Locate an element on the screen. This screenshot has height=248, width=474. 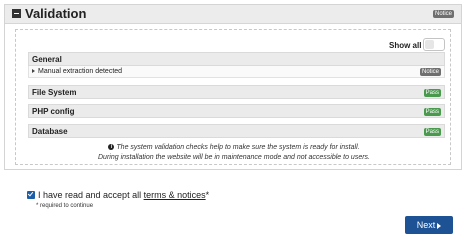
next-button-label: Next is located at coordinates (426, 225).